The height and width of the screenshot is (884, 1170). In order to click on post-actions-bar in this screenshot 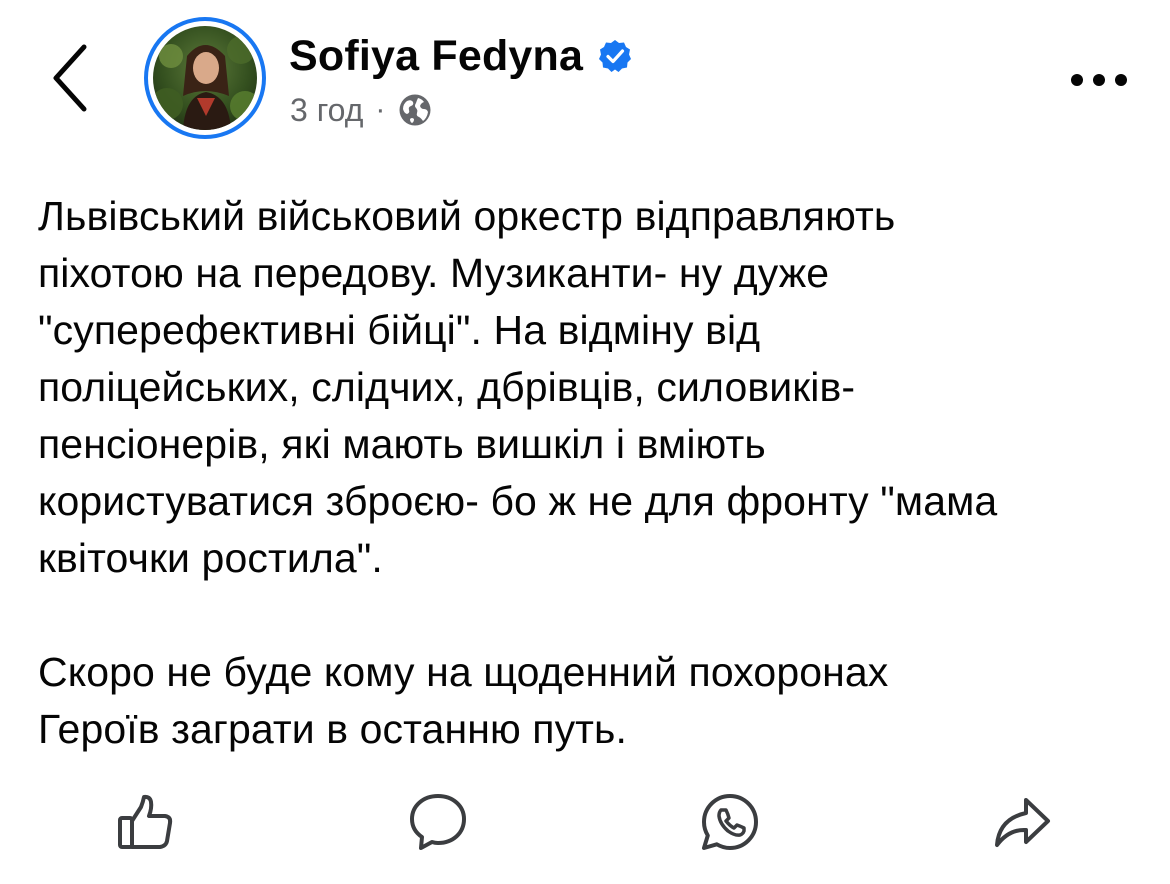, I will do `click(585, 820)`.